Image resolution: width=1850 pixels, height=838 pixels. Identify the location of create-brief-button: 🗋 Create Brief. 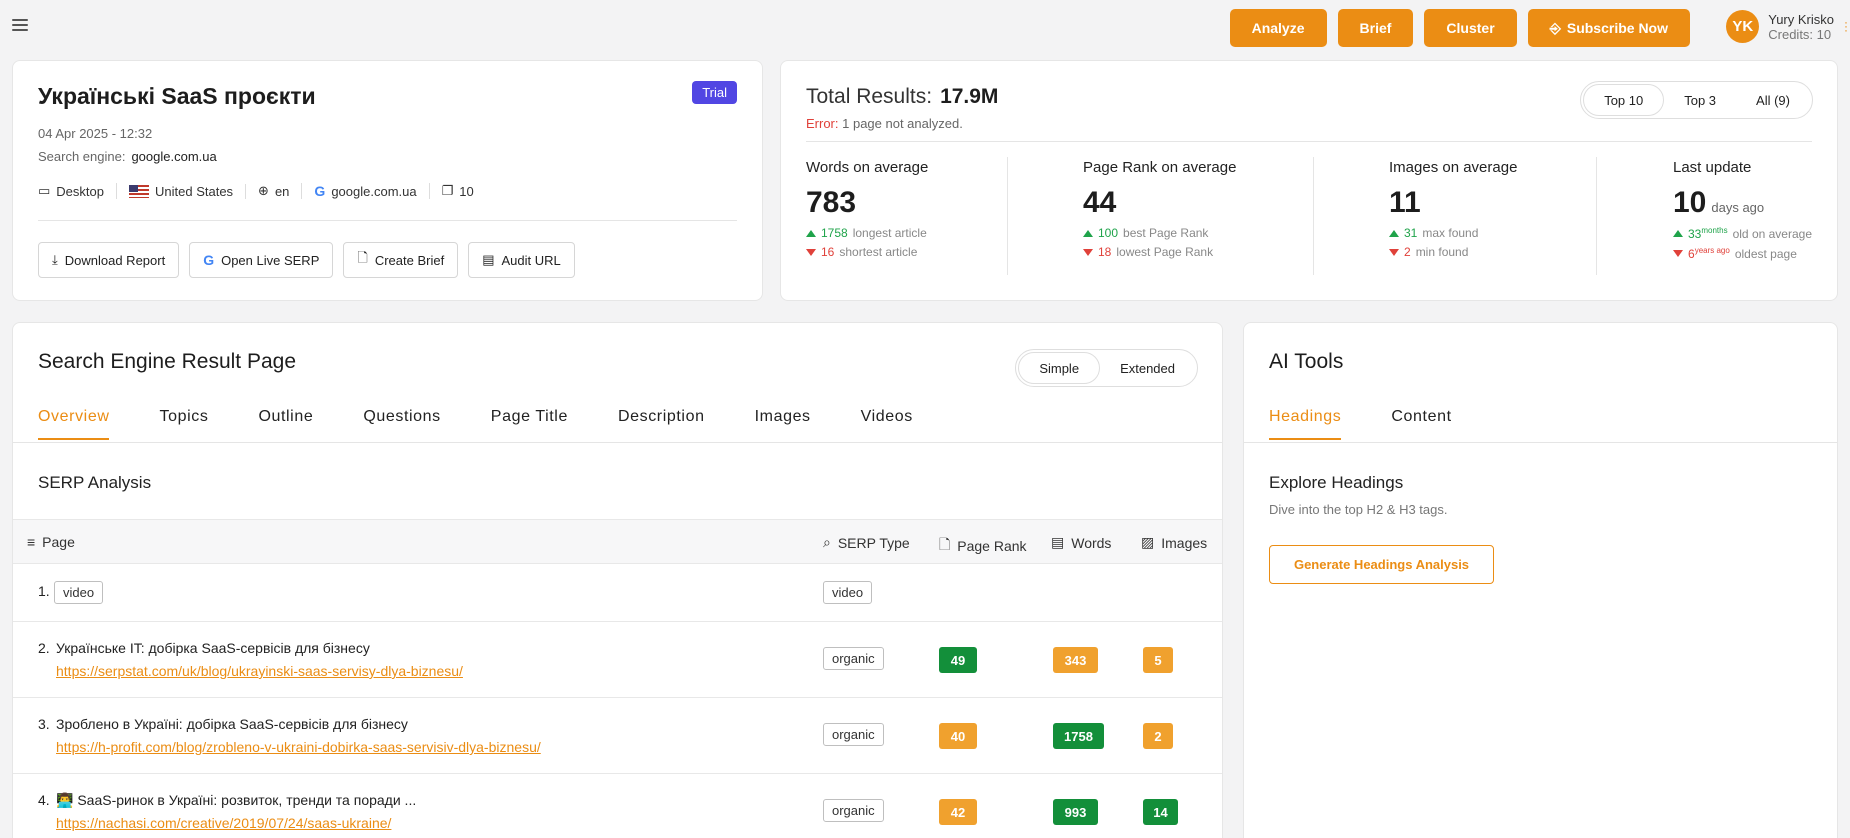
(401, 260).